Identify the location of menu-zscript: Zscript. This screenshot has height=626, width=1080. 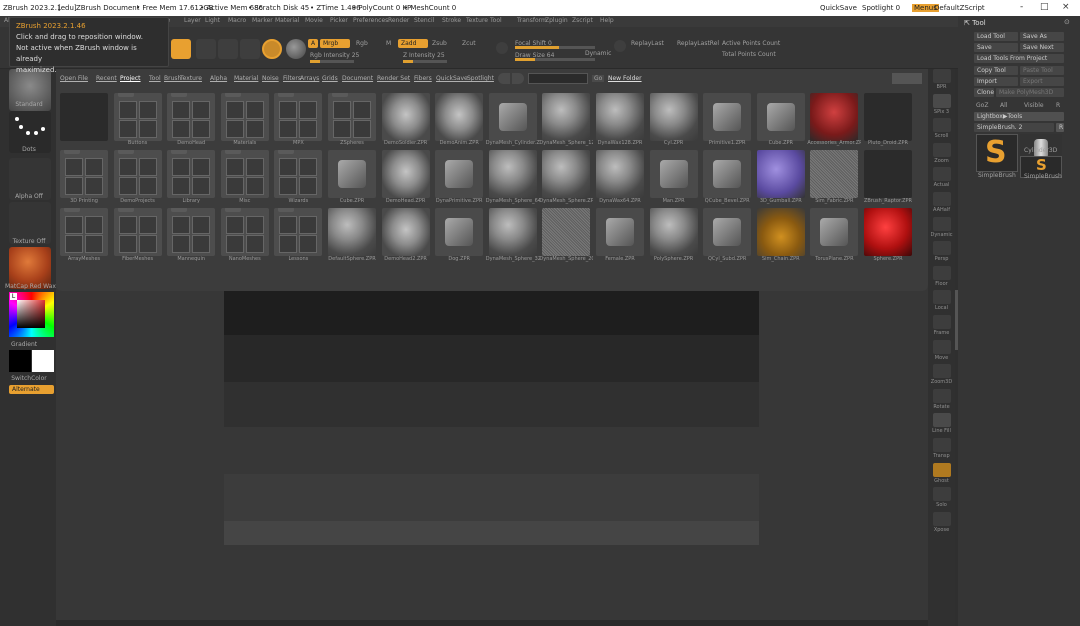
(582, 20).